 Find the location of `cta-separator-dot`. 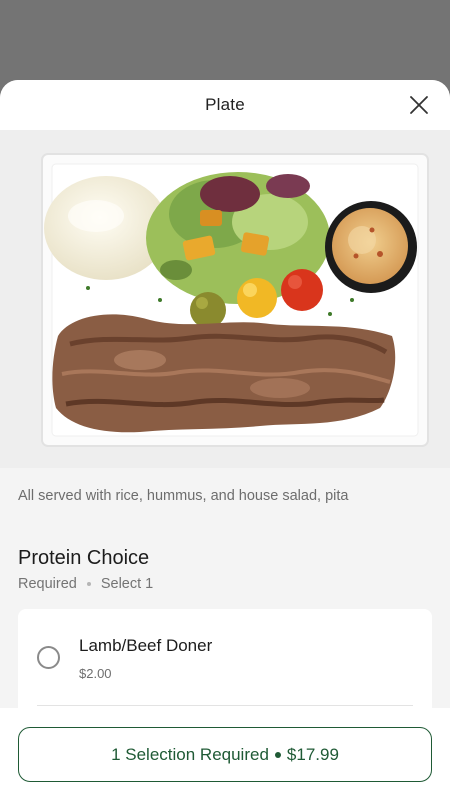

cta-separator-dot is located at coordinates (277, 754).